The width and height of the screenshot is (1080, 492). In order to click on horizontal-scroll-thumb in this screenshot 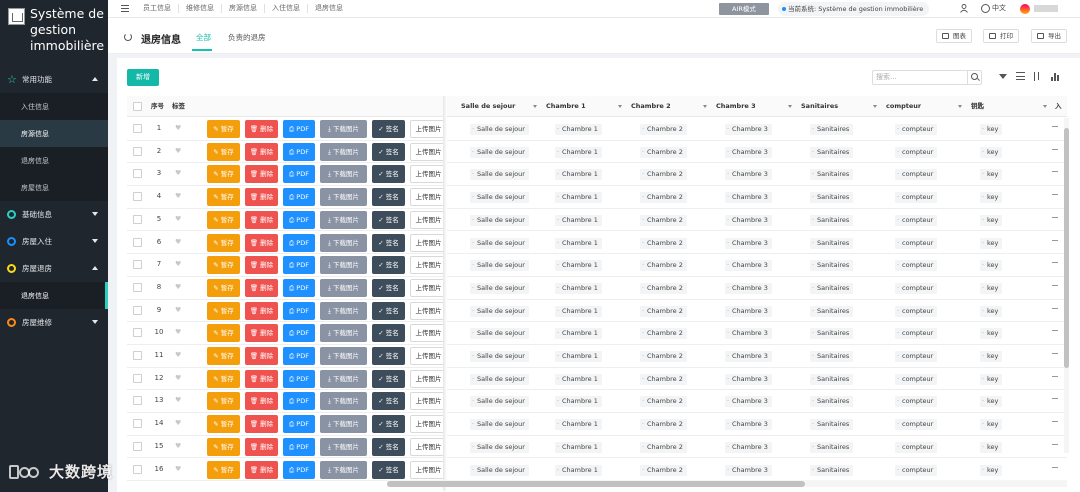, I will do `click(596, 484)`.